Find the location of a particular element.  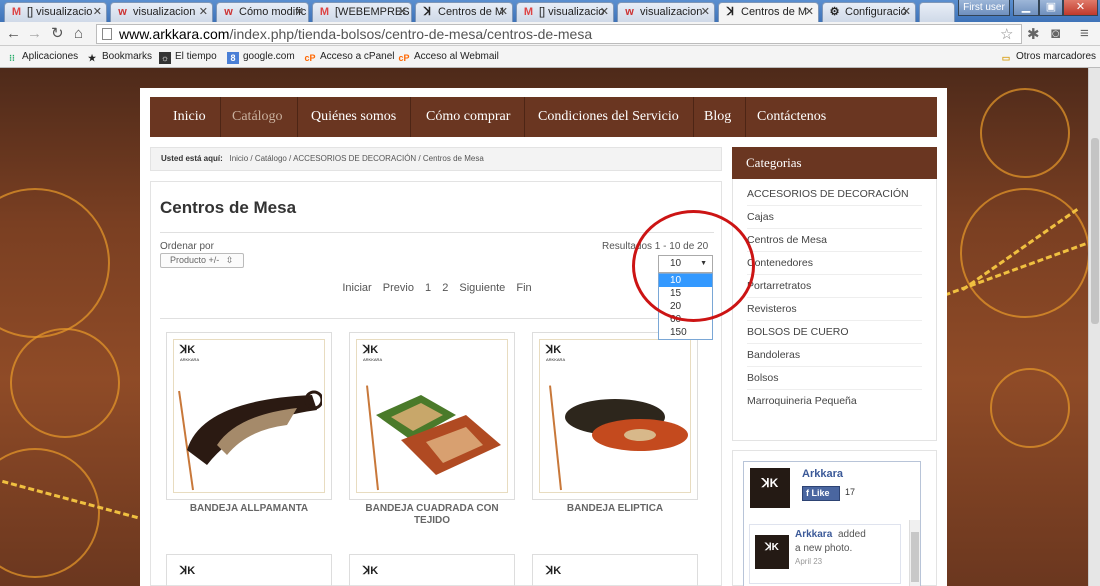

pager-page-2: 2 is located at coordinates (445, 288).